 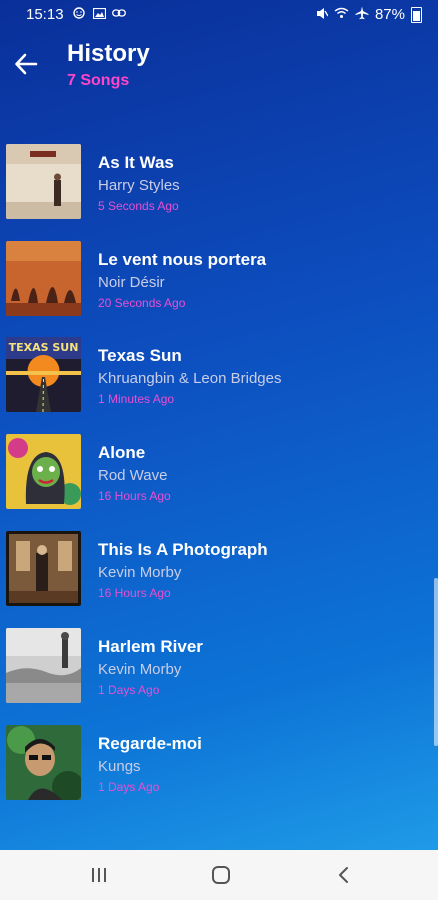 I want to click on back-button, so click(x=26, y=64).